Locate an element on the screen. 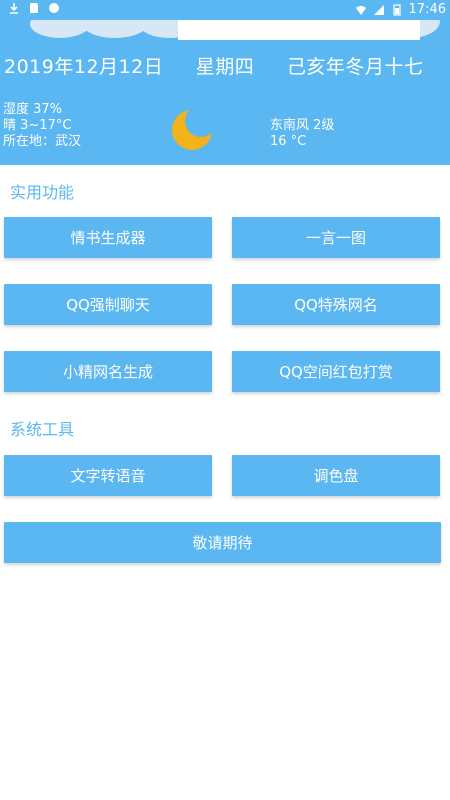 The height and width of the screenshot is (800, 450). wind: 东南风 2级 is located at coordinates (302, 125).